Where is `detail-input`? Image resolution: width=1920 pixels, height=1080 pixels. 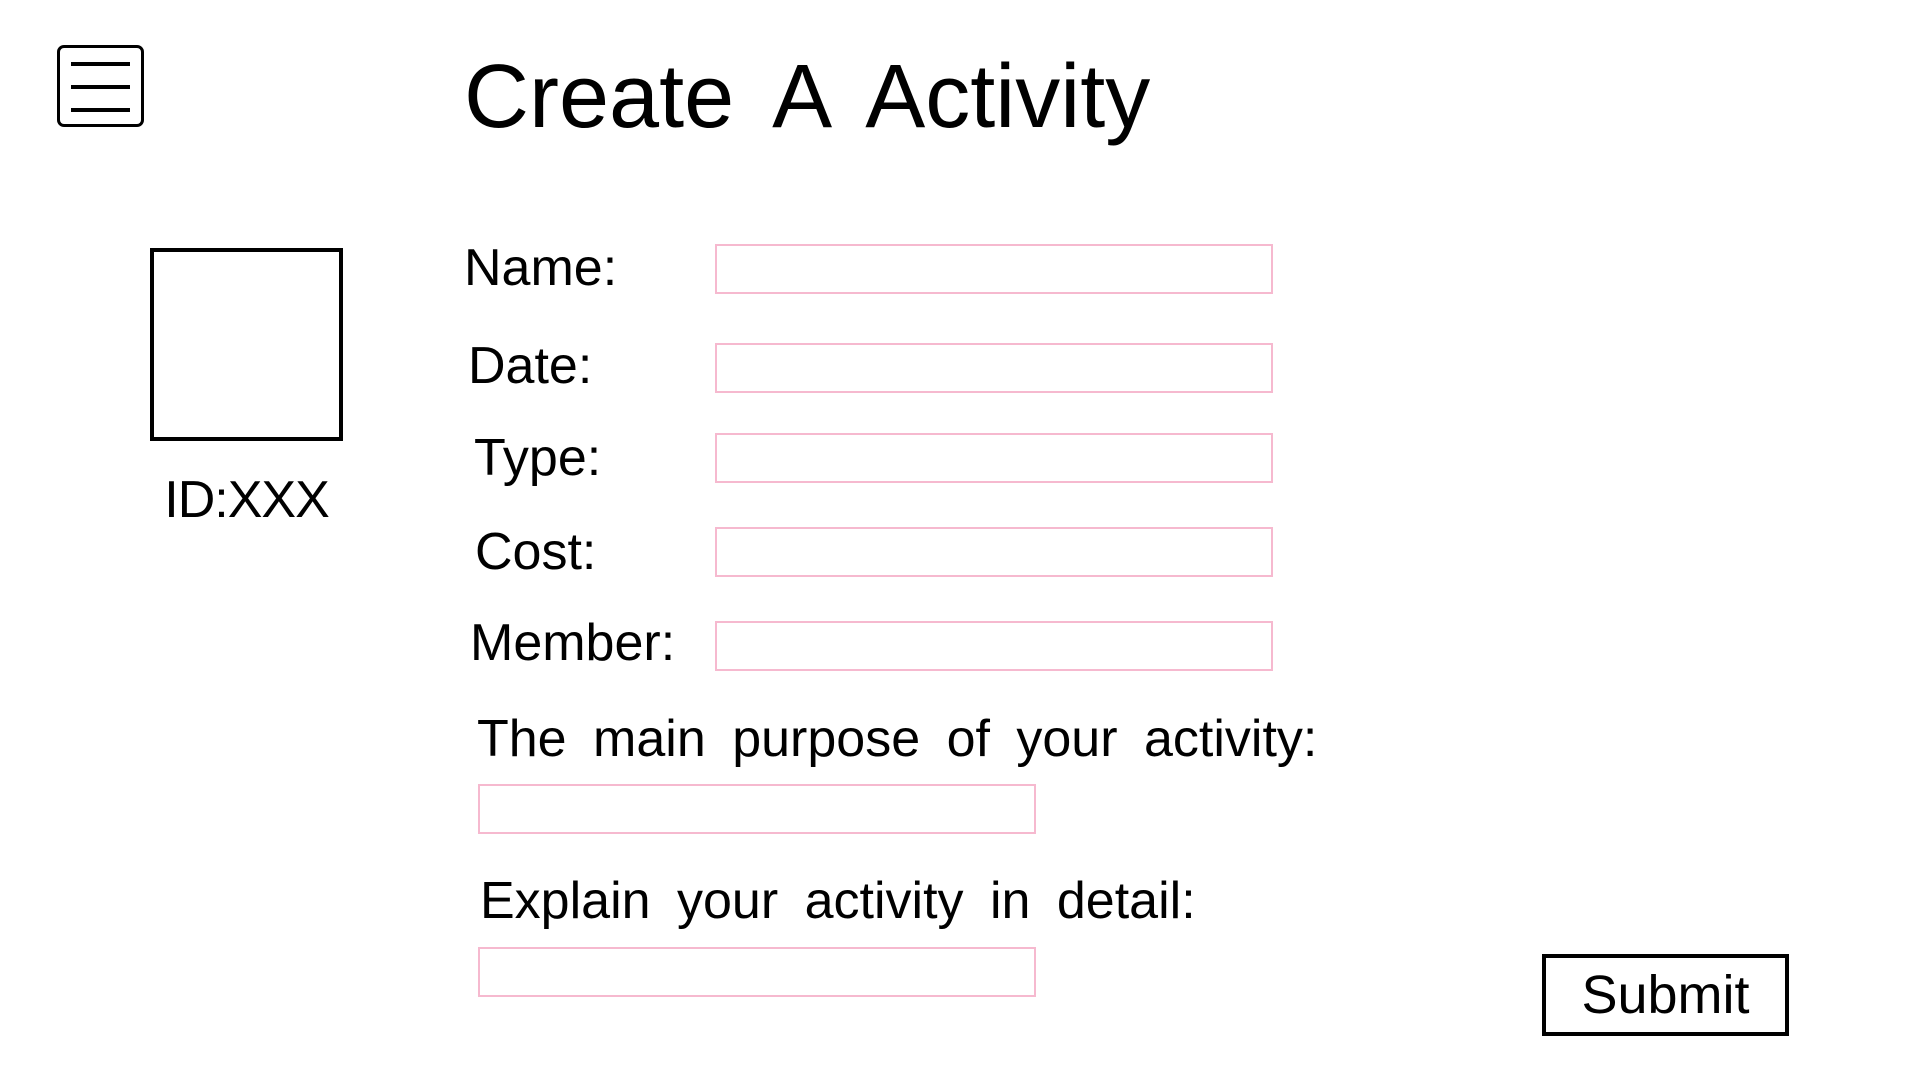
detail-input is located at coordinates (757, 972).